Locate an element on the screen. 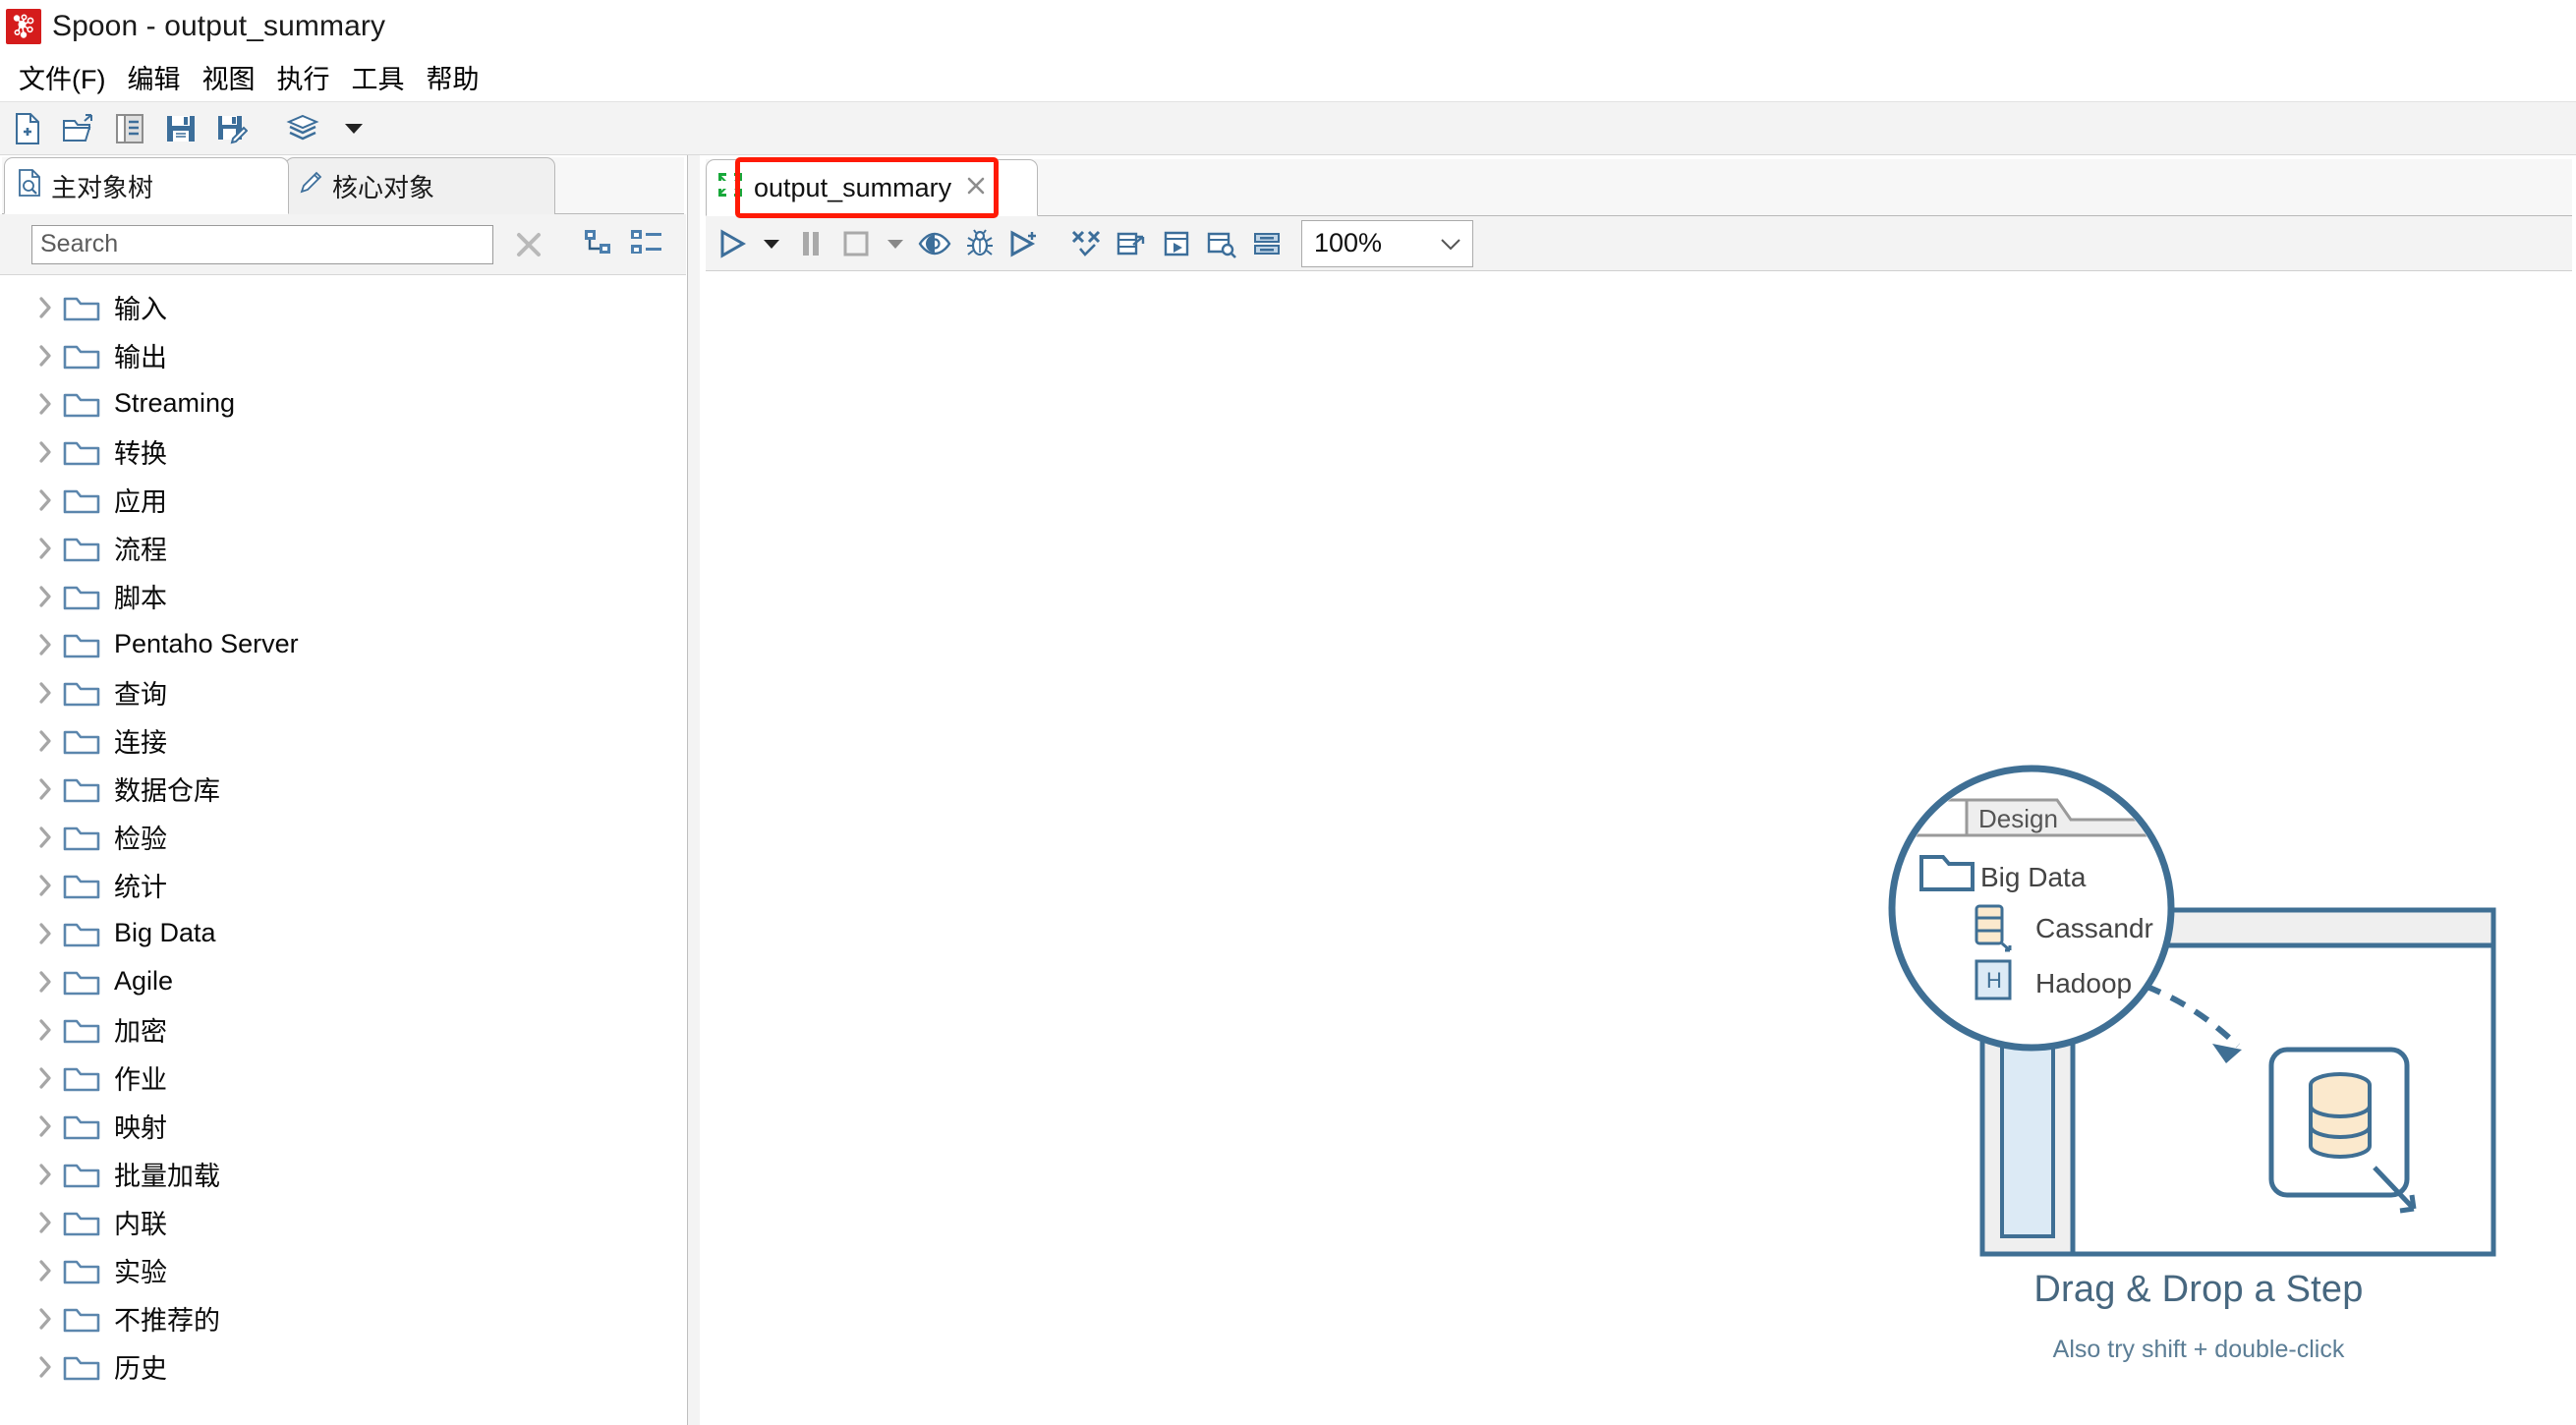  tree-item: 流程 is located at coordinates (343, 548).